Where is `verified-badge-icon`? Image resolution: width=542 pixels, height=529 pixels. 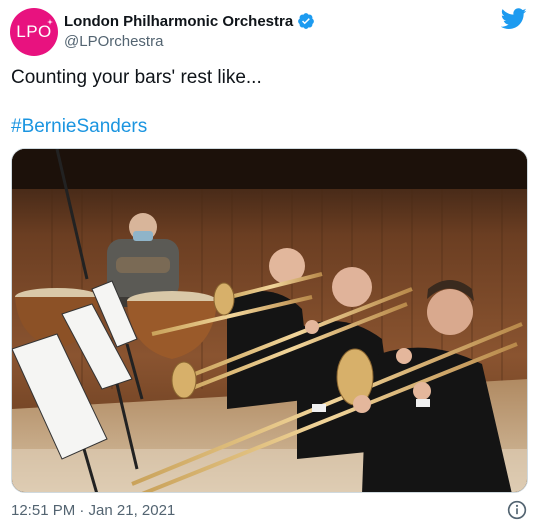 verified-badge-icon is located at coordinates (306, 21).